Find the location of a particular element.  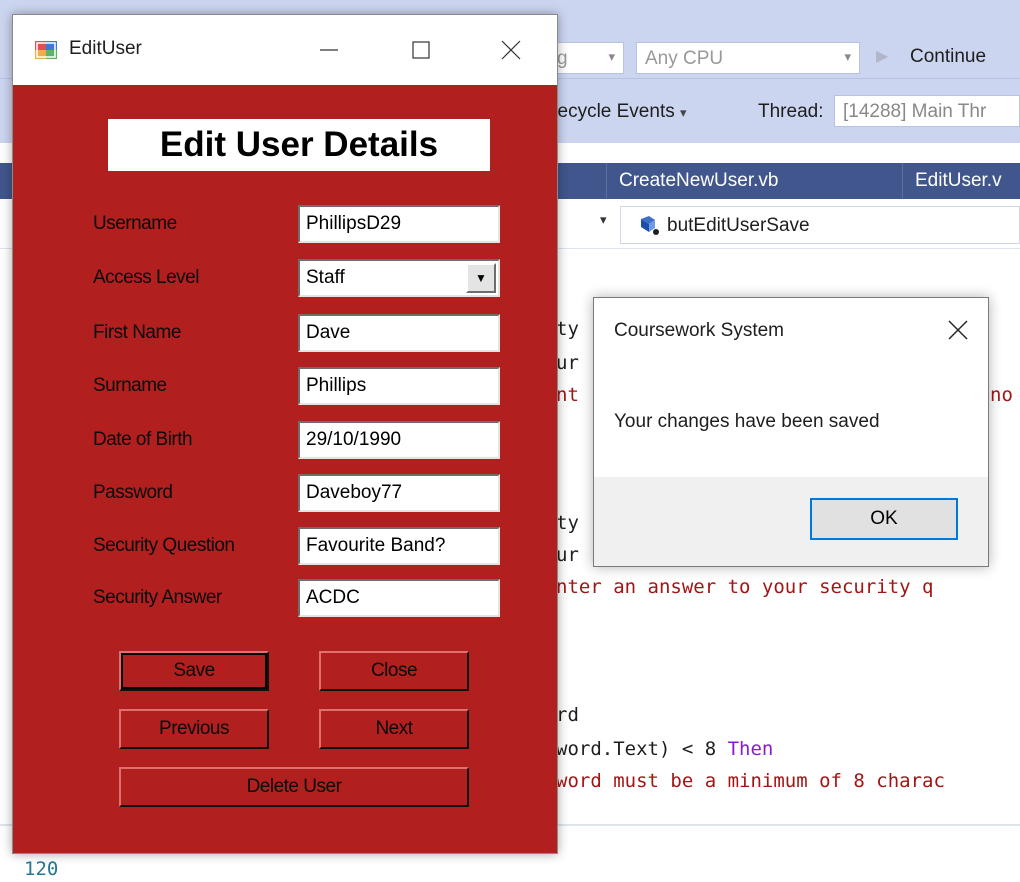

thread-value: [14288] Main Thr is located at coordinates (915, 111).